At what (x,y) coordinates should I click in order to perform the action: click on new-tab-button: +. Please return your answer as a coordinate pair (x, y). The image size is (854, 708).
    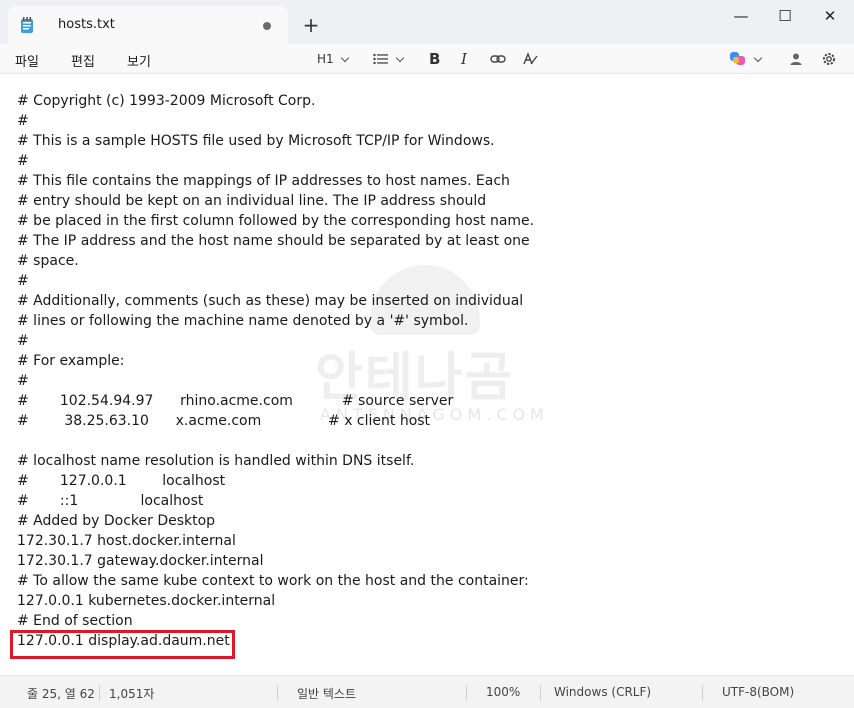
    Looking at the image, I should click on (311, 25).